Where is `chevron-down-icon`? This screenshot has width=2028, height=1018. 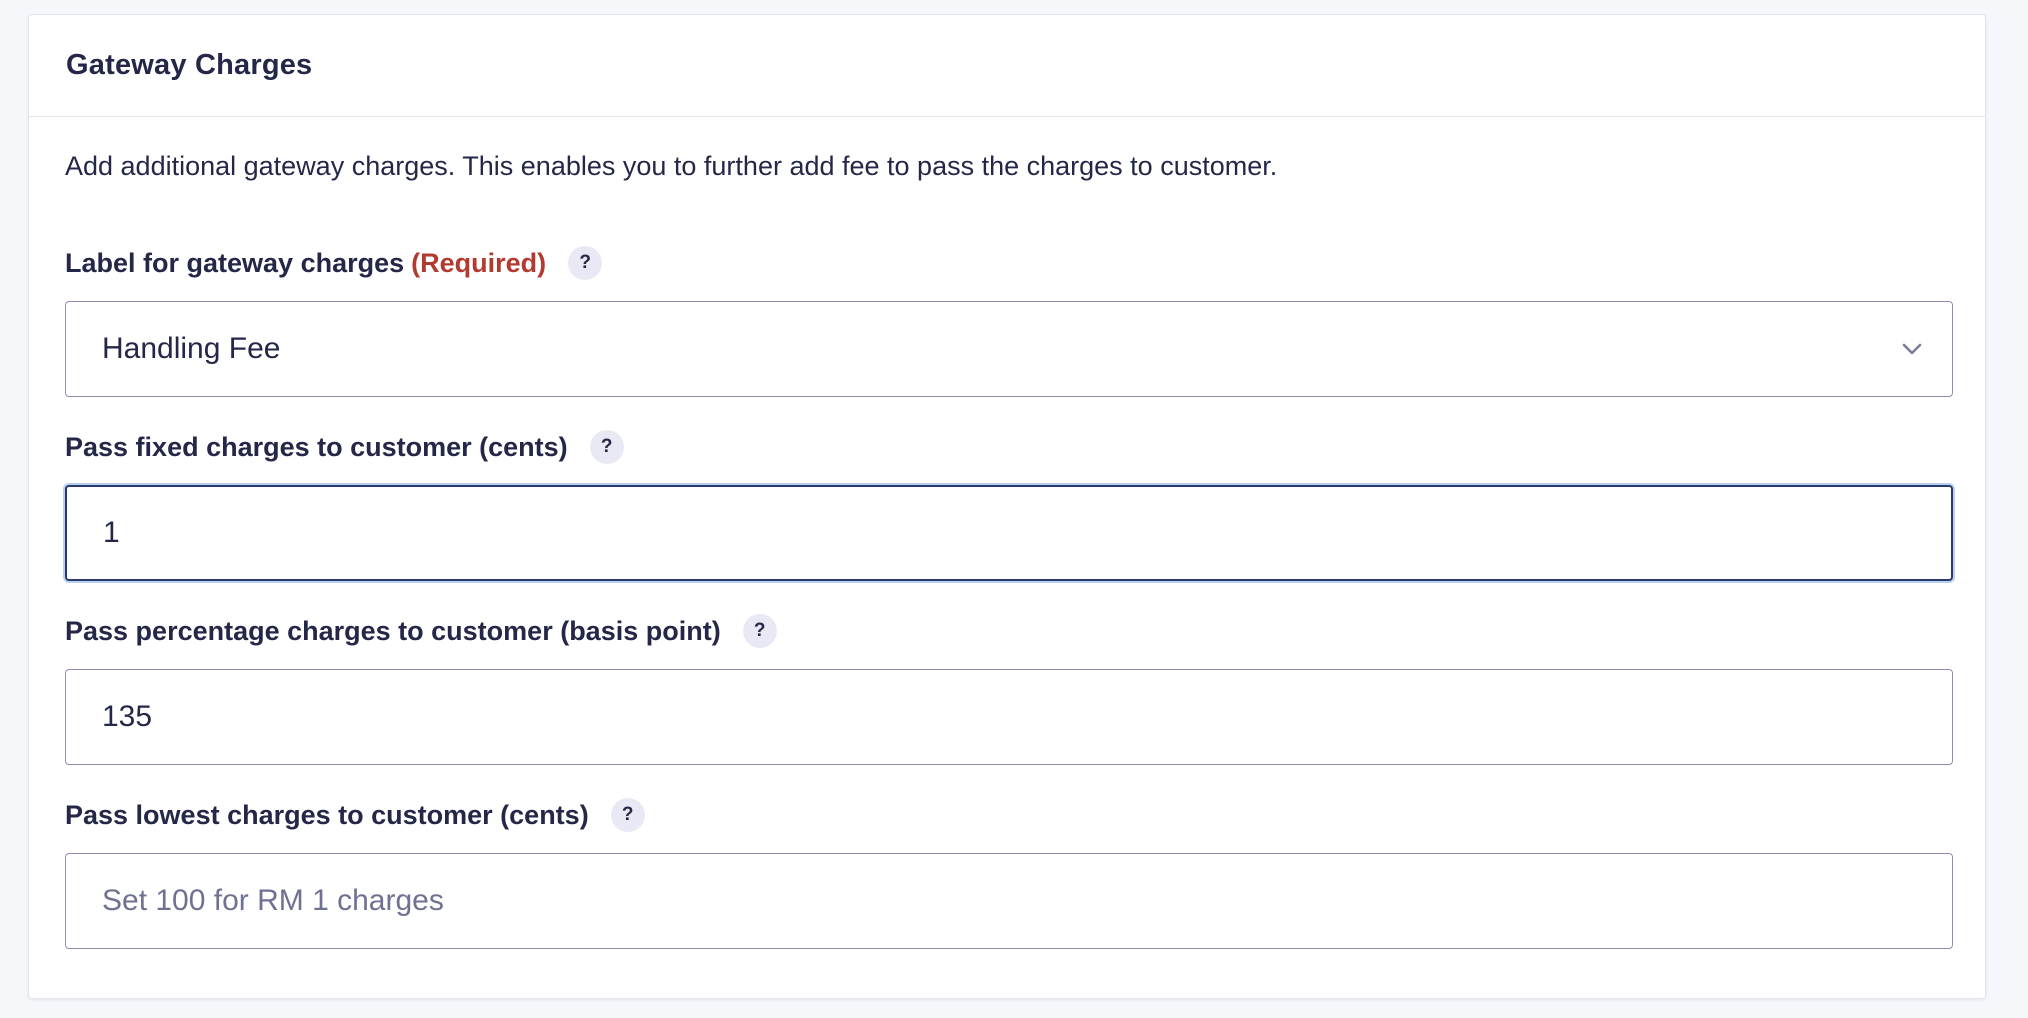
chevron-down-icon is located at coordinates (1912, 349).